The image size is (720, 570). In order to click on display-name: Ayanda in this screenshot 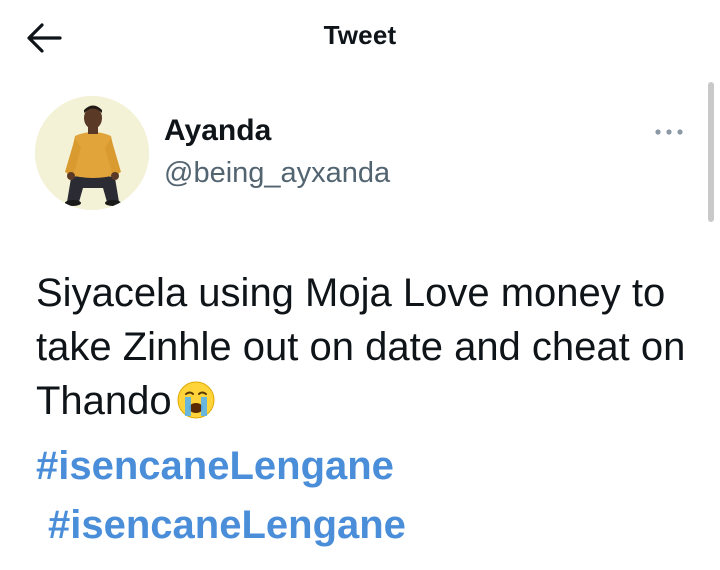, I will do `click(217, 131)`.